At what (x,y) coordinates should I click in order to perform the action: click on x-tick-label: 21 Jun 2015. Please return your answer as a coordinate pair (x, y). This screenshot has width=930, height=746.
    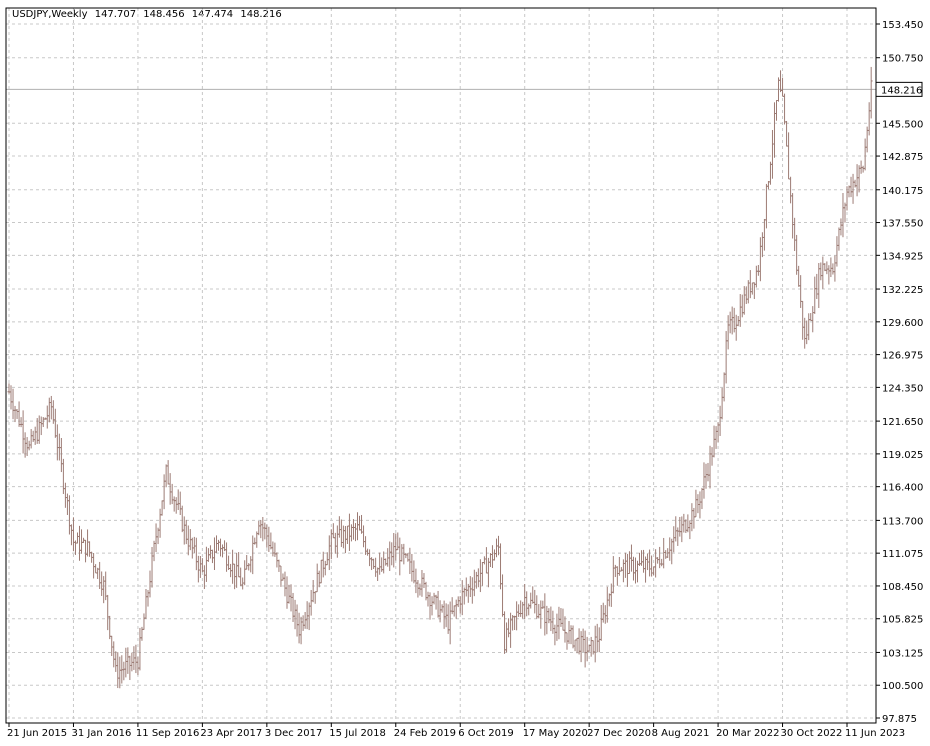
    Looking at the image, I should click on (37, 733).